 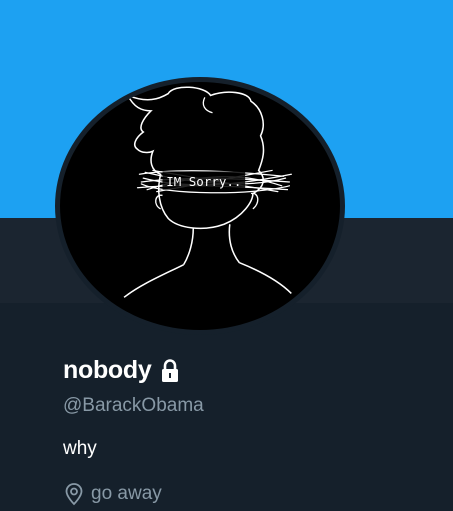 I want to click on location-text: go away, so click(x=126, y=493).